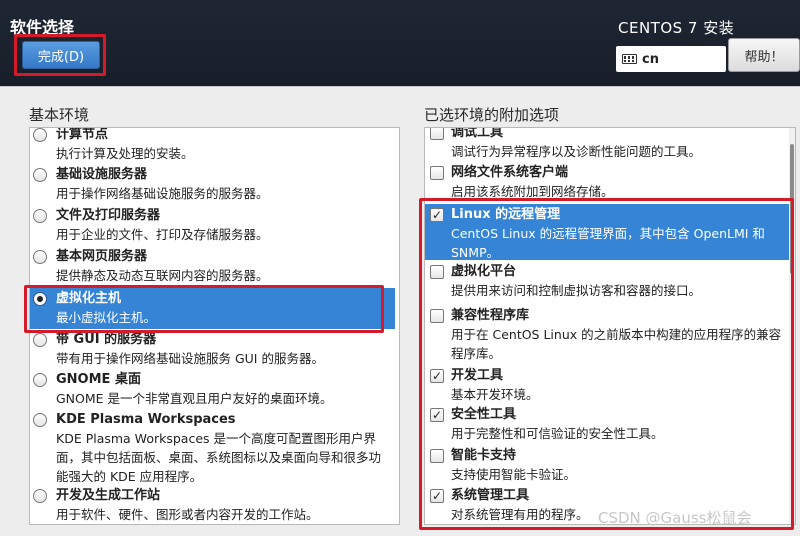  Describe the element at coordinates (162, 234) in the screenshot. I see `env-desc: 用于企业的文件、打印及存储服务器。` at that location.